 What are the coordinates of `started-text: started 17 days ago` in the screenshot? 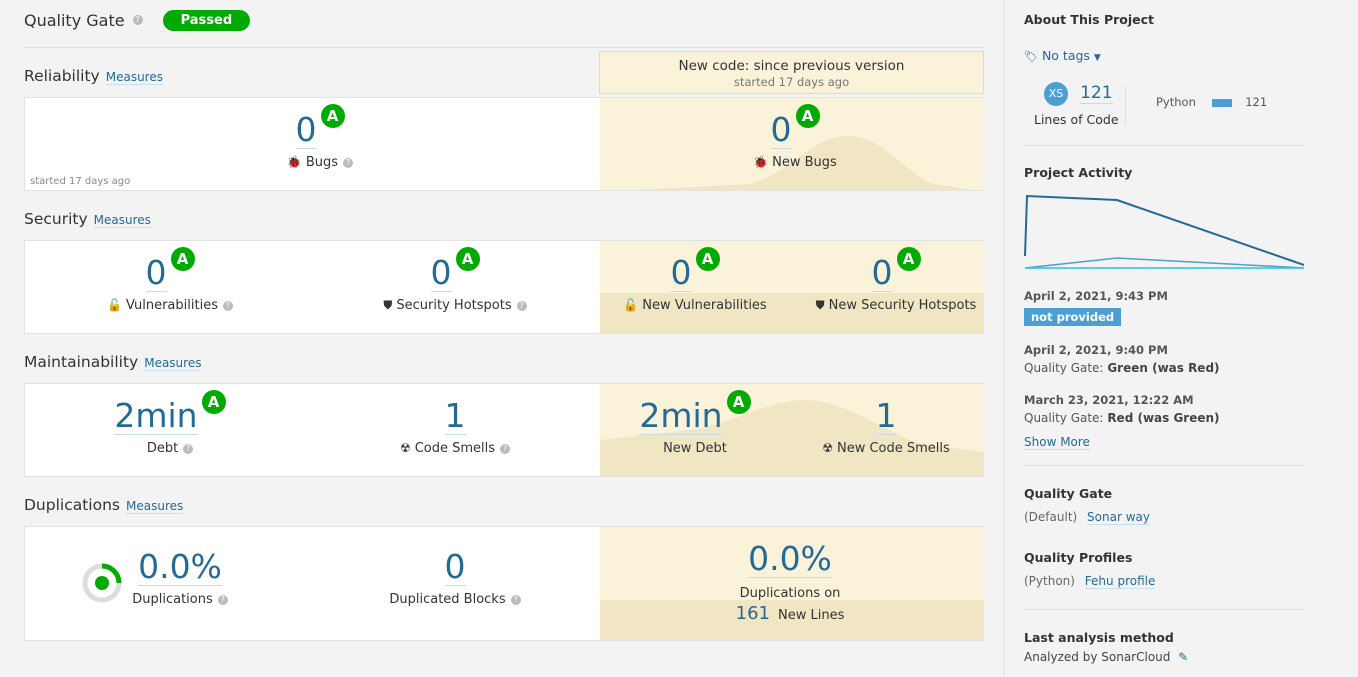 It's located at (80, 181).